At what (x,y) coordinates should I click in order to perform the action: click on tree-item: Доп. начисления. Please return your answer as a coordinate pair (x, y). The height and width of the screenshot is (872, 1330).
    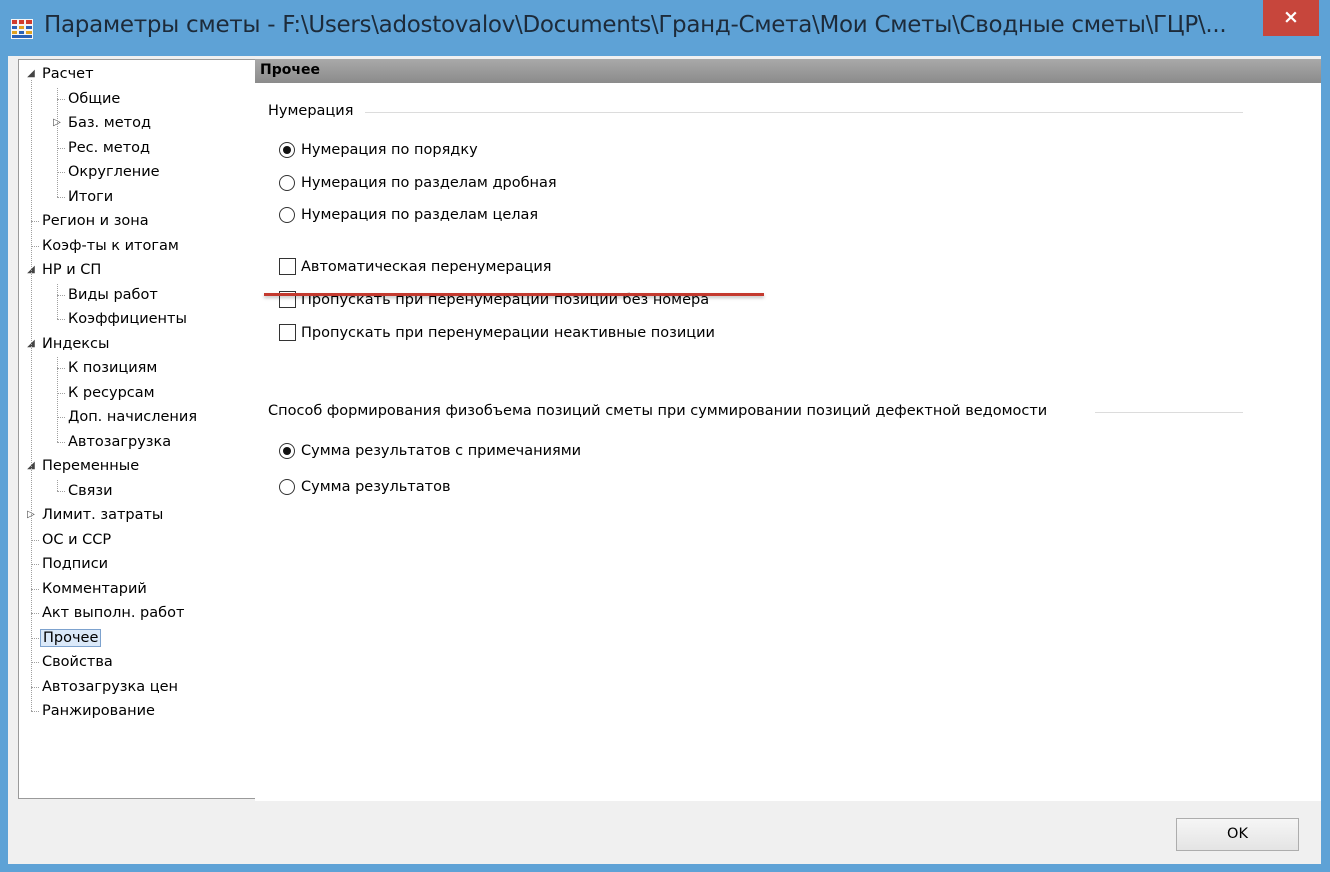
    Looking at the image, I should click on (132, 417).